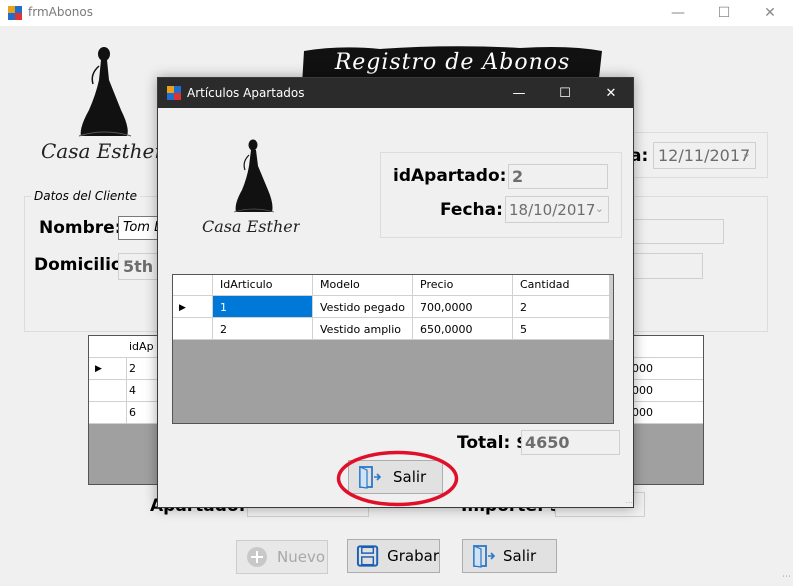 The width and height of the screenshot is (793, 586). What do you see at coordinates (471, 210) in the screenshot?
I see `fecha-label: Fecha:` at bounding box center [471, 210].